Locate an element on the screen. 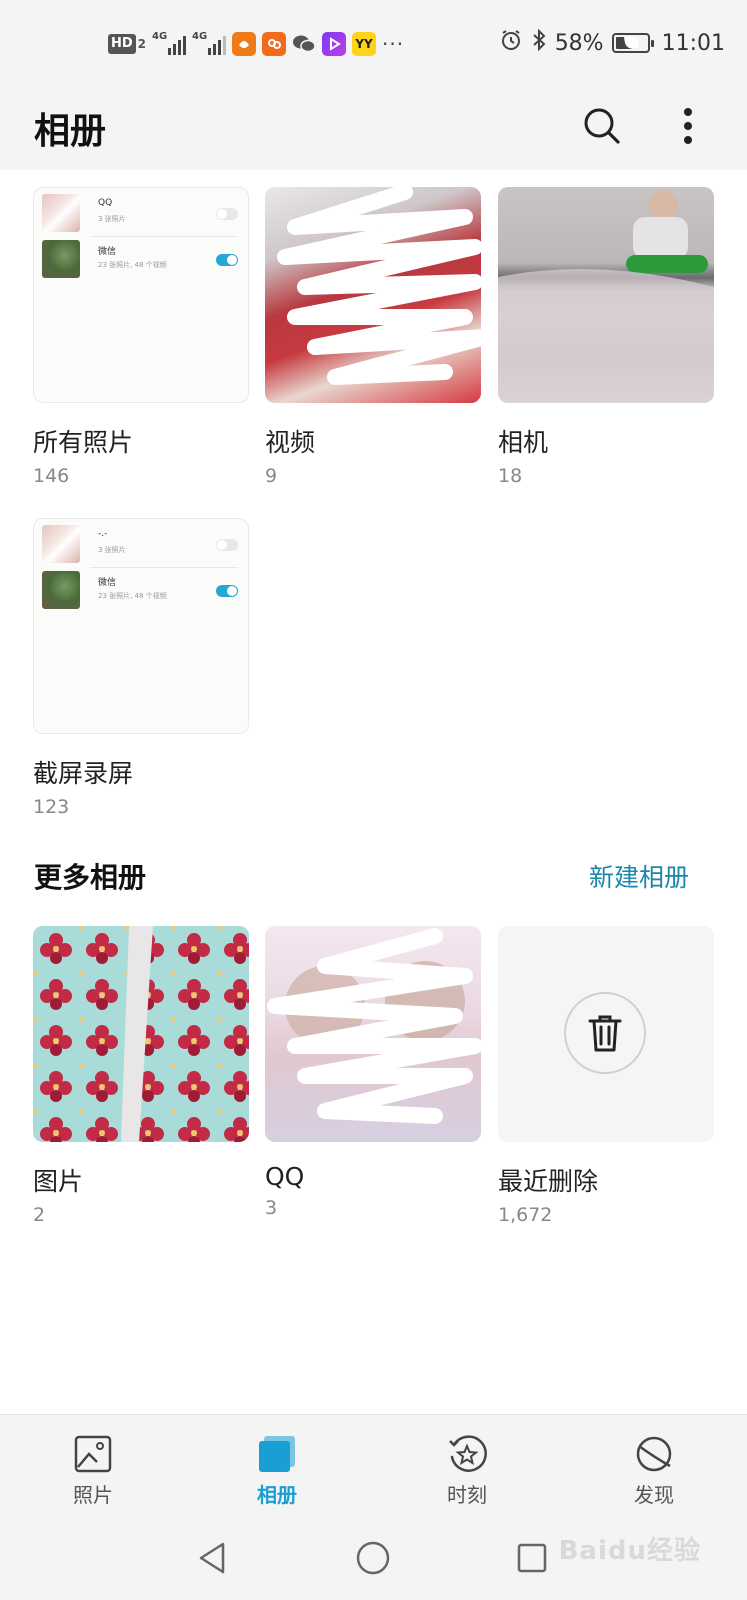 The width and height of the screenshot is (747, 1600). battery-icon is located at coordinates (632, 43).